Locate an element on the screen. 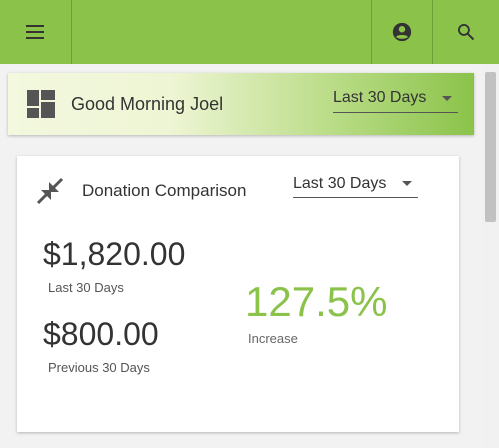 The width and height of the screenshot is (499, 448). app-bar is located at coordinates (249, 32).